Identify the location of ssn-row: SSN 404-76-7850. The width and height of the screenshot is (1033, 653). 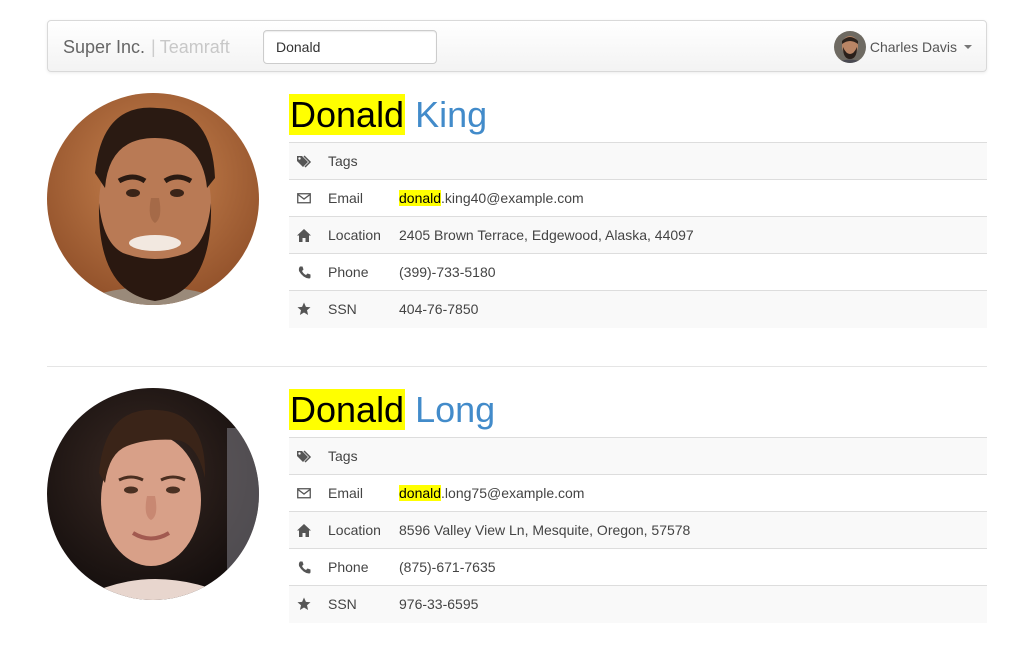
(638, 309).